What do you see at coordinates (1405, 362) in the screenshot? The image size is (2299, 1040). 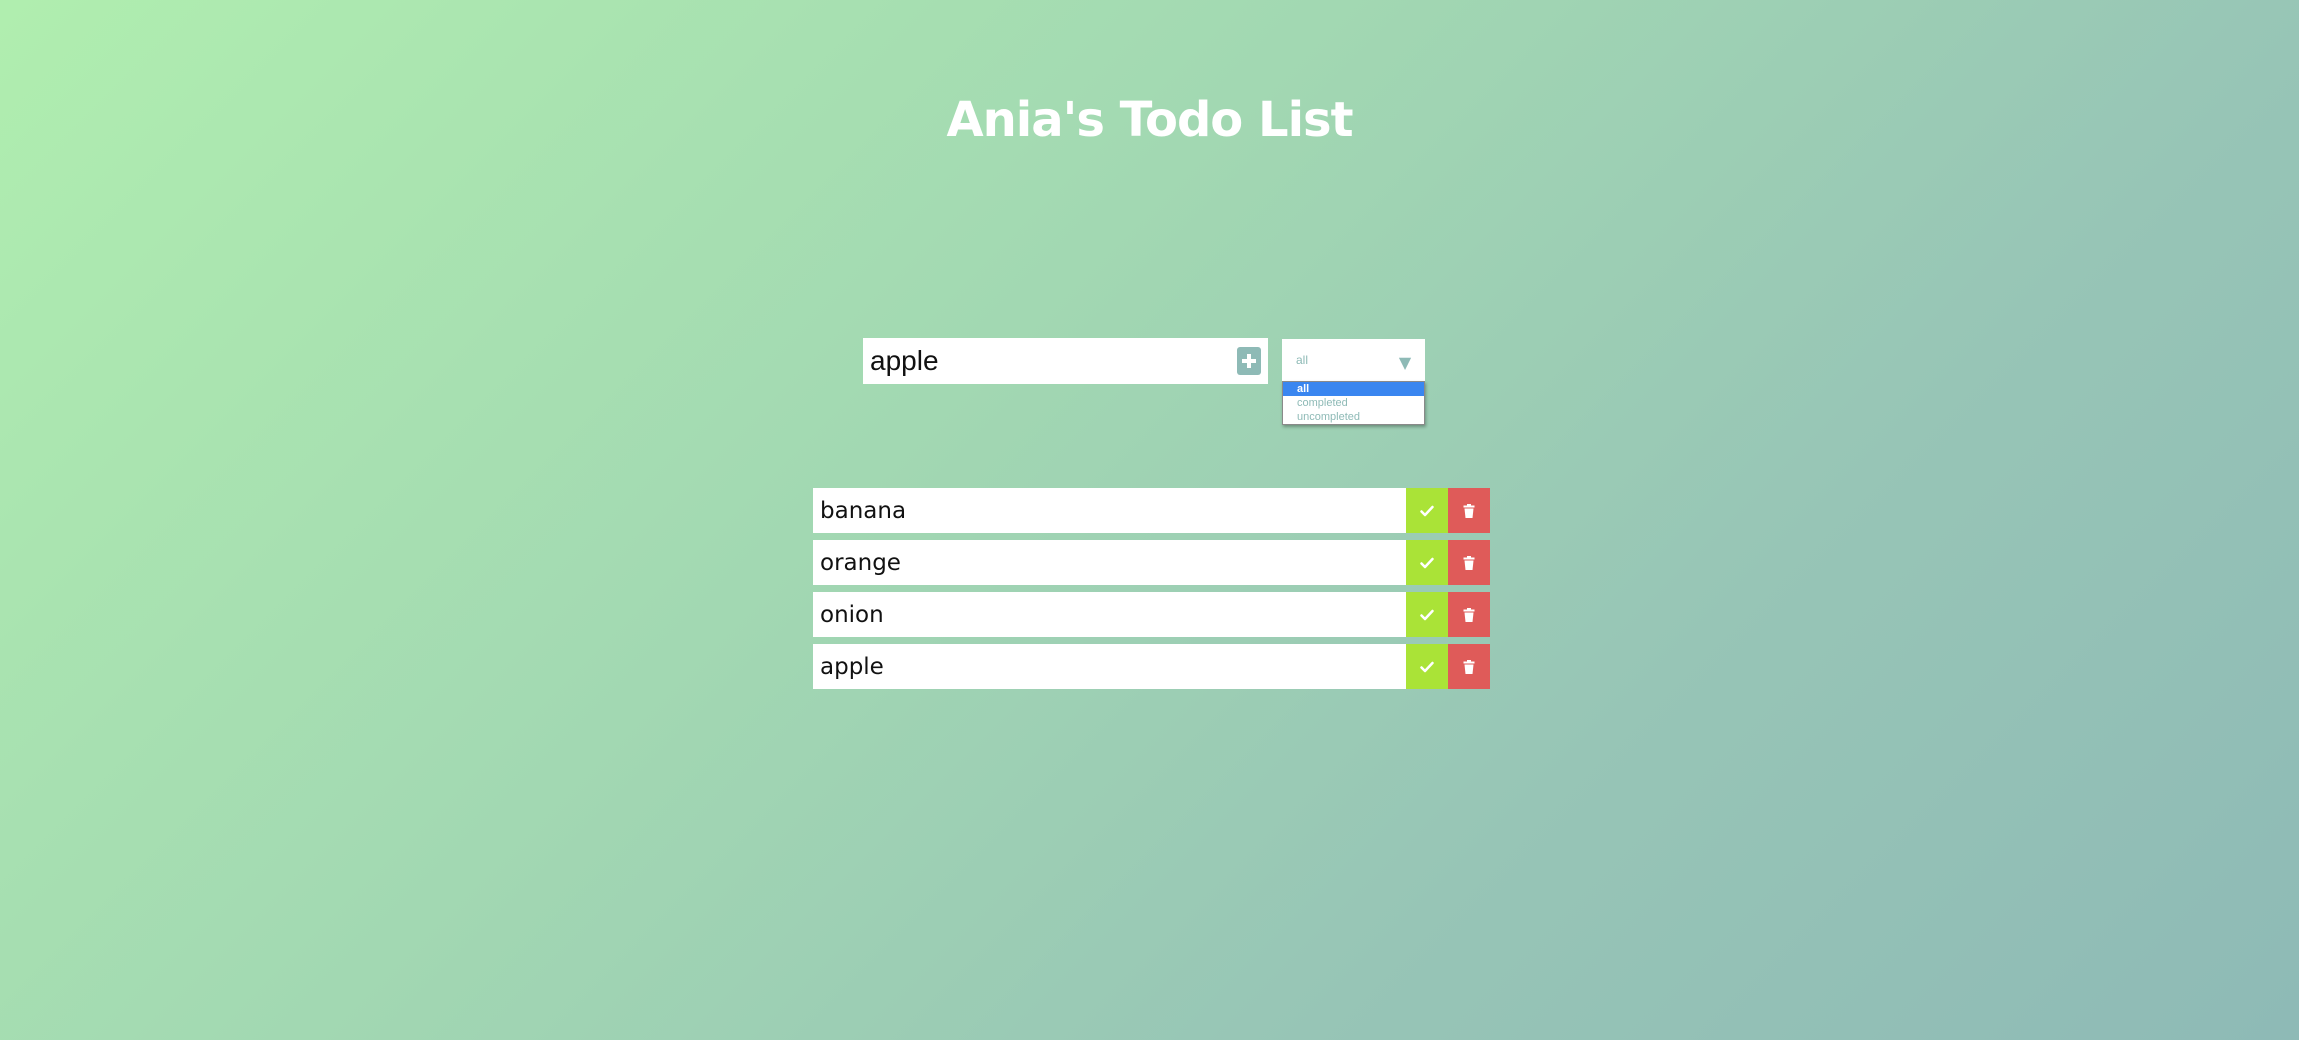 I see `chevron-down-icon: ▼` at bounding box center [1405, 362].